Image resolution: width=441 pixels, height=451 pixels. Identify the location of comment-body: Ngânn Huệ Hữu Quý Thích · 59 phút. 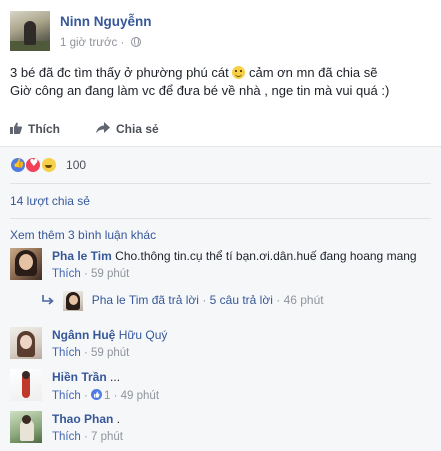
(242, 343).